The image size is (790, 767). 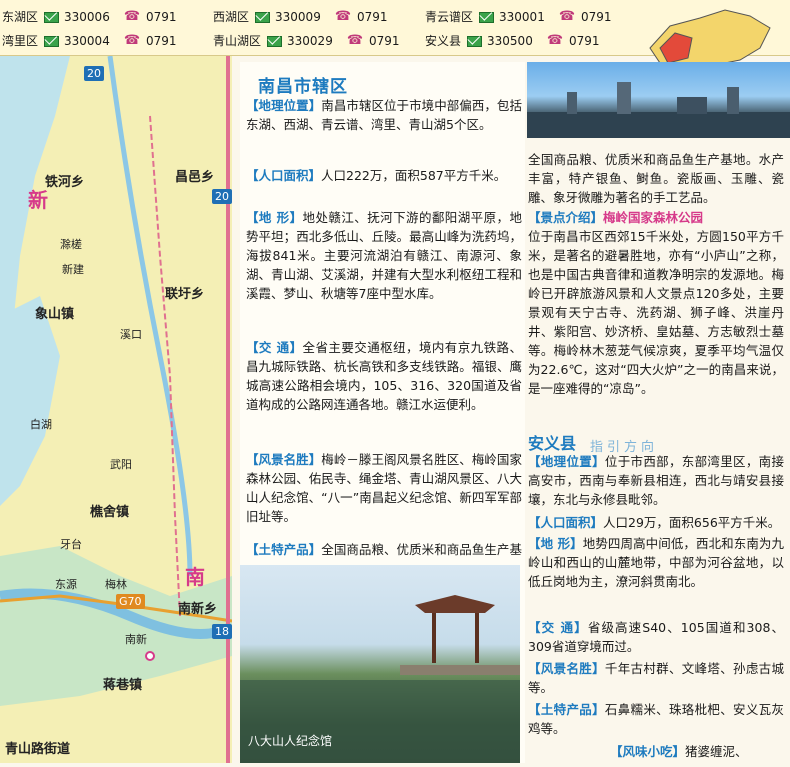 I want to click on code-entry: 西湖区 330009 ☎ 0791, so click(x=300, y=17).